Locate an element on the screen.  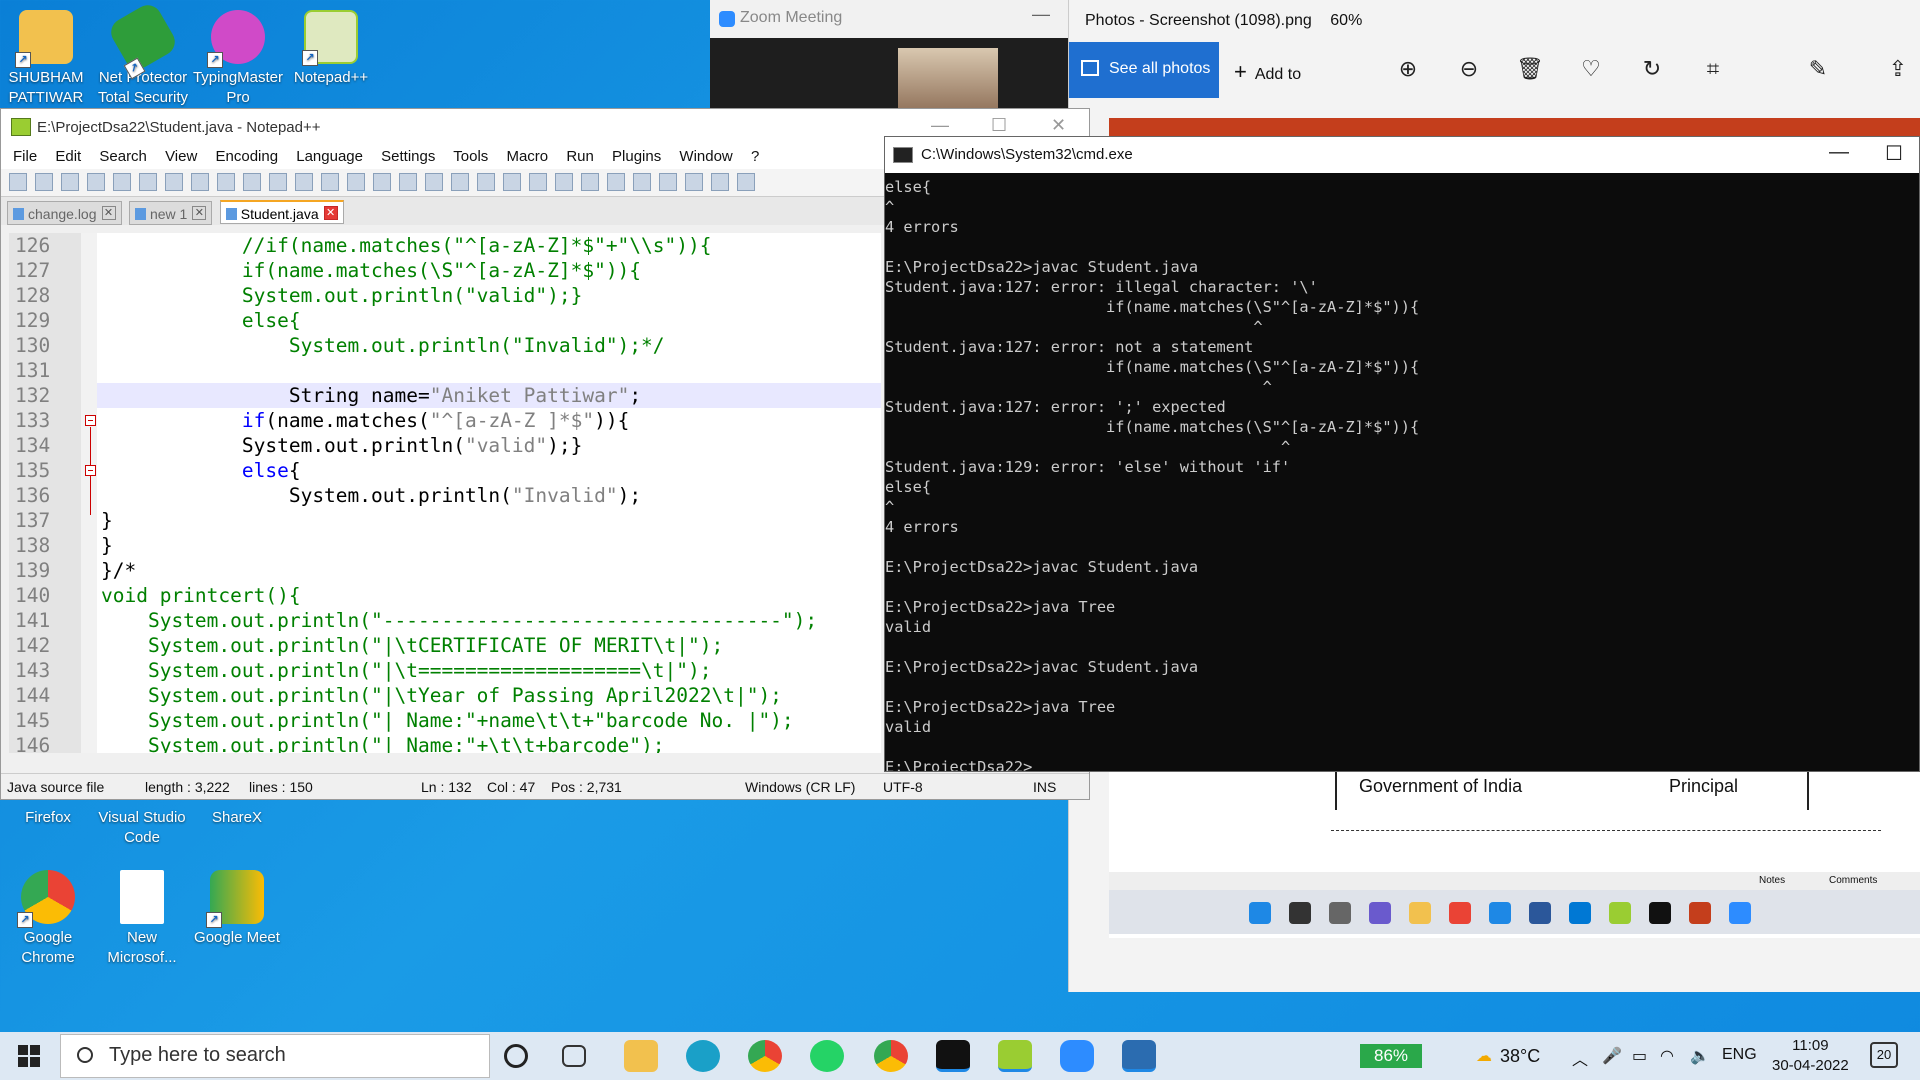
sync-horizontal-icon is located at coordinates (460, 182).